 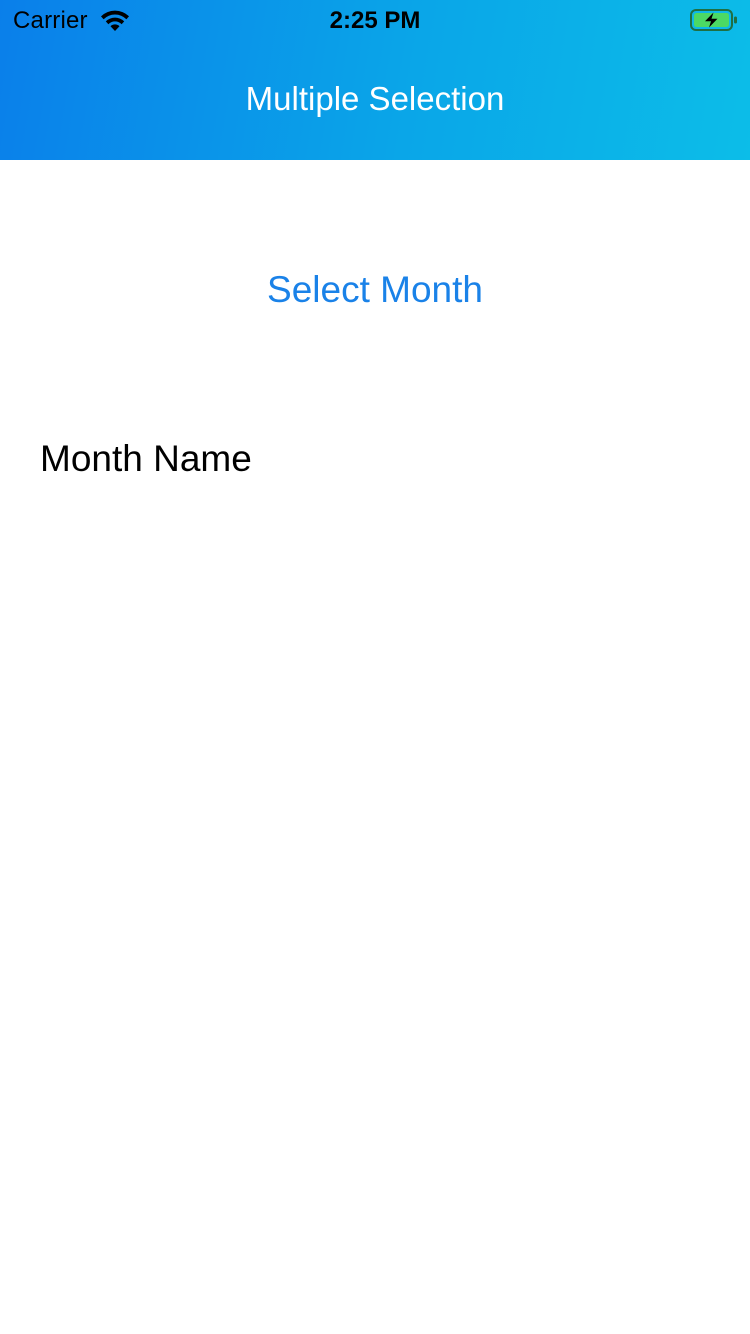 I want to click on battery-charging-icon, so click(x=713, y=20).